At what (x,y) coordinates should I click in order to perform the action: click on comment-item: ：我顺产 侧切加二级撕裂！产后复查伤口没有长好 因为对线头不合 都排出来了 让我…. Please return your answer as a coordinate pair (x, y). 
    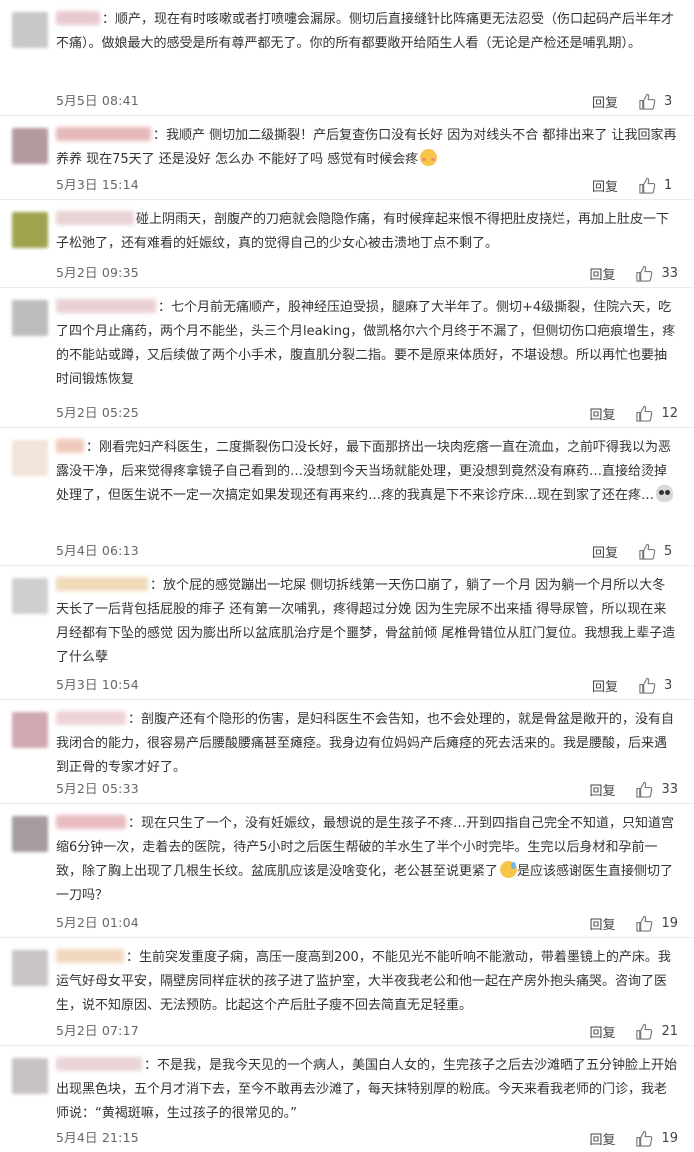
    Looking at the image, I should click on (347, 158).